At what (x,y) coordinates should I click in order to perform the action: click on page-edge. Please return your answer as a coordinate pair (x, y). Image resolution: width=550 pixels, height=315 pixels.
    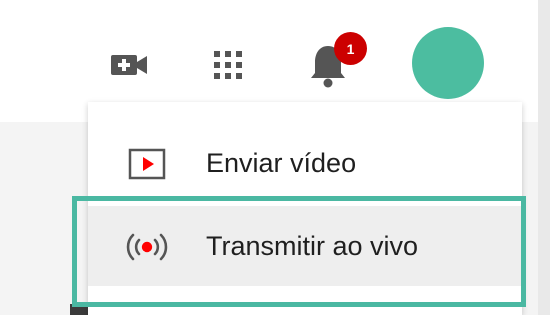
    Looking at the image, I should click on (544, 157).